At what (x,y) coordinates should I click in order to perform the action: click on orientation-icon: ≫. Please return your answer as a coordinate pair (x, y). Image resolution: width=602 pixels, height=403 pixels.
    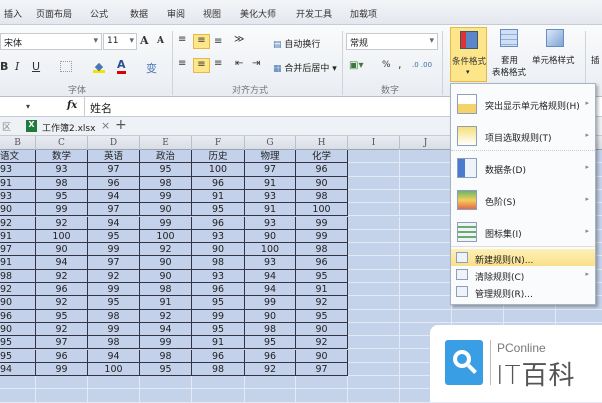
    Looking at the image, I should click on (239, 39).